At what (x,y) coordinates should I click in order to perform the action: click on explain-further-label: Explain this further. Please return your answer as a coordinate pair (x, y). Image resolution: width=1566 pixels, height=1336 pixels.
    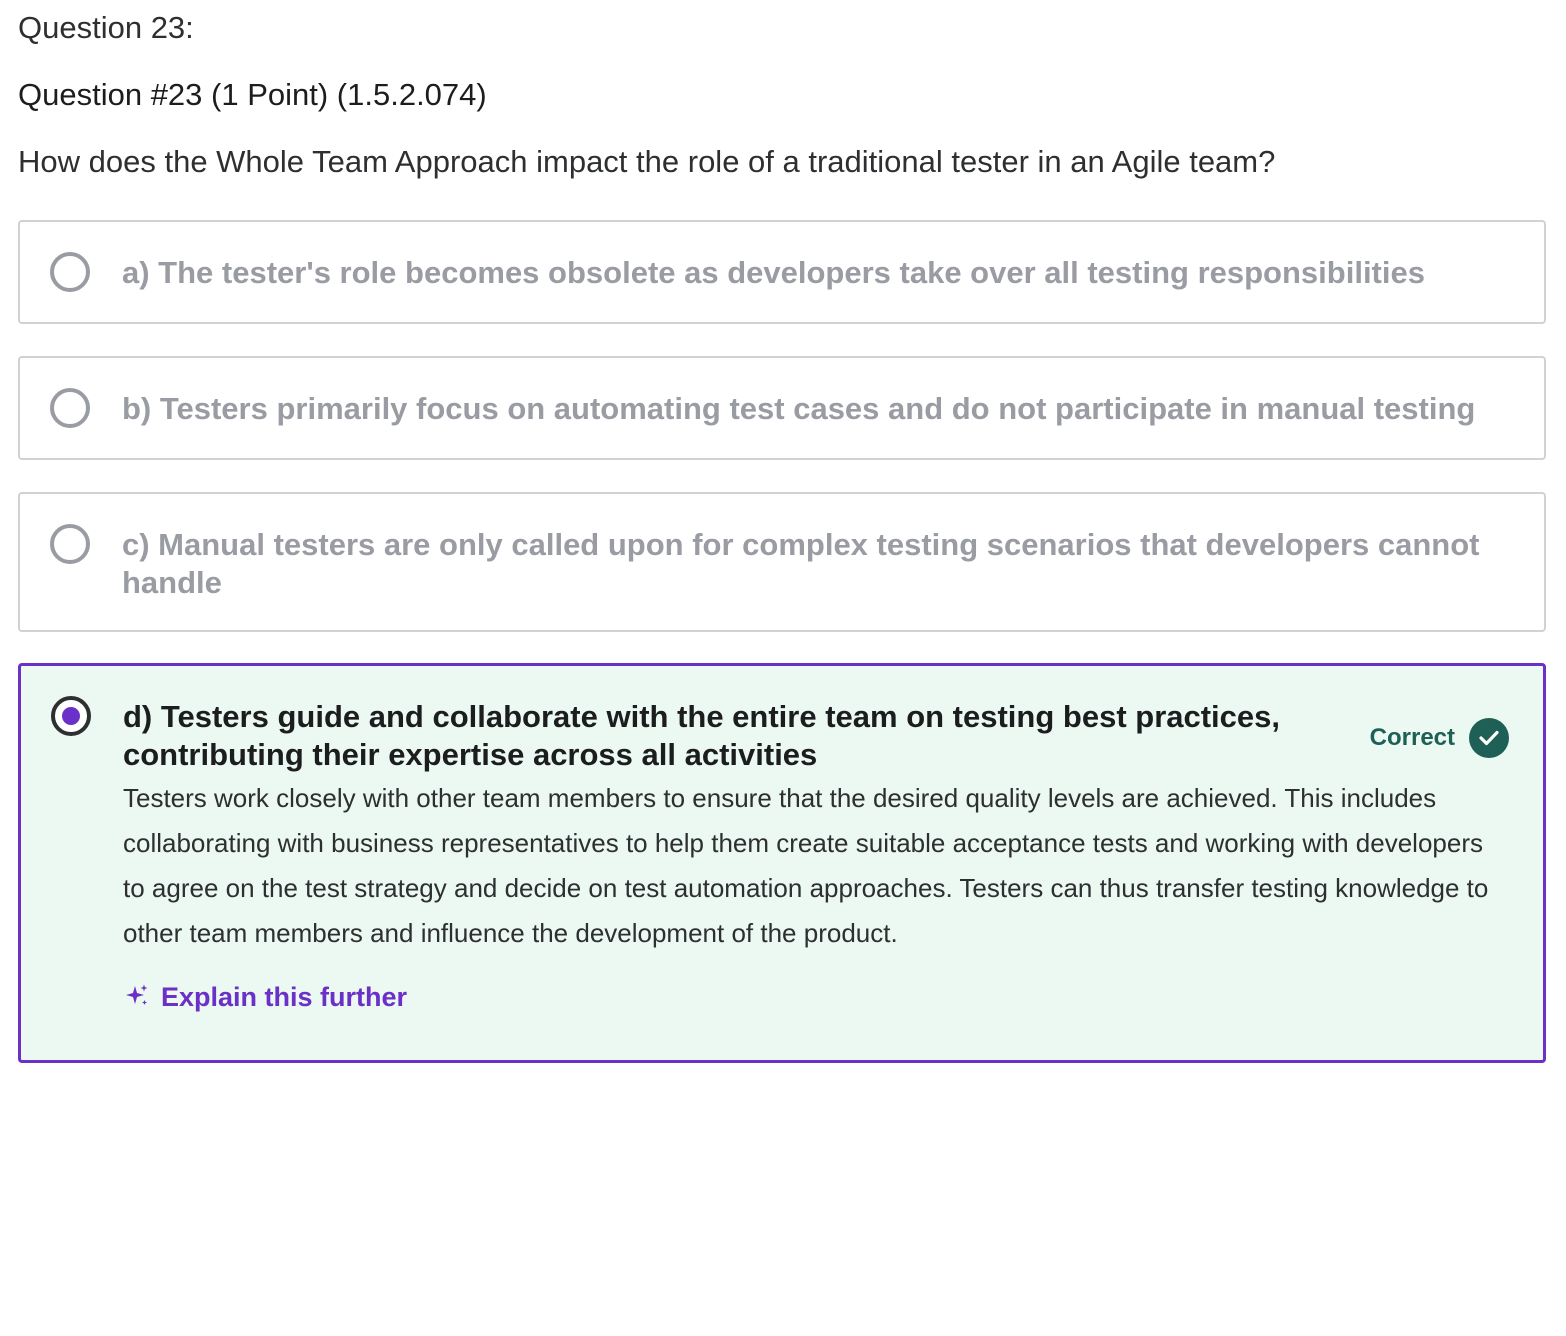
    Looking at the image, I should click on (284, 997).